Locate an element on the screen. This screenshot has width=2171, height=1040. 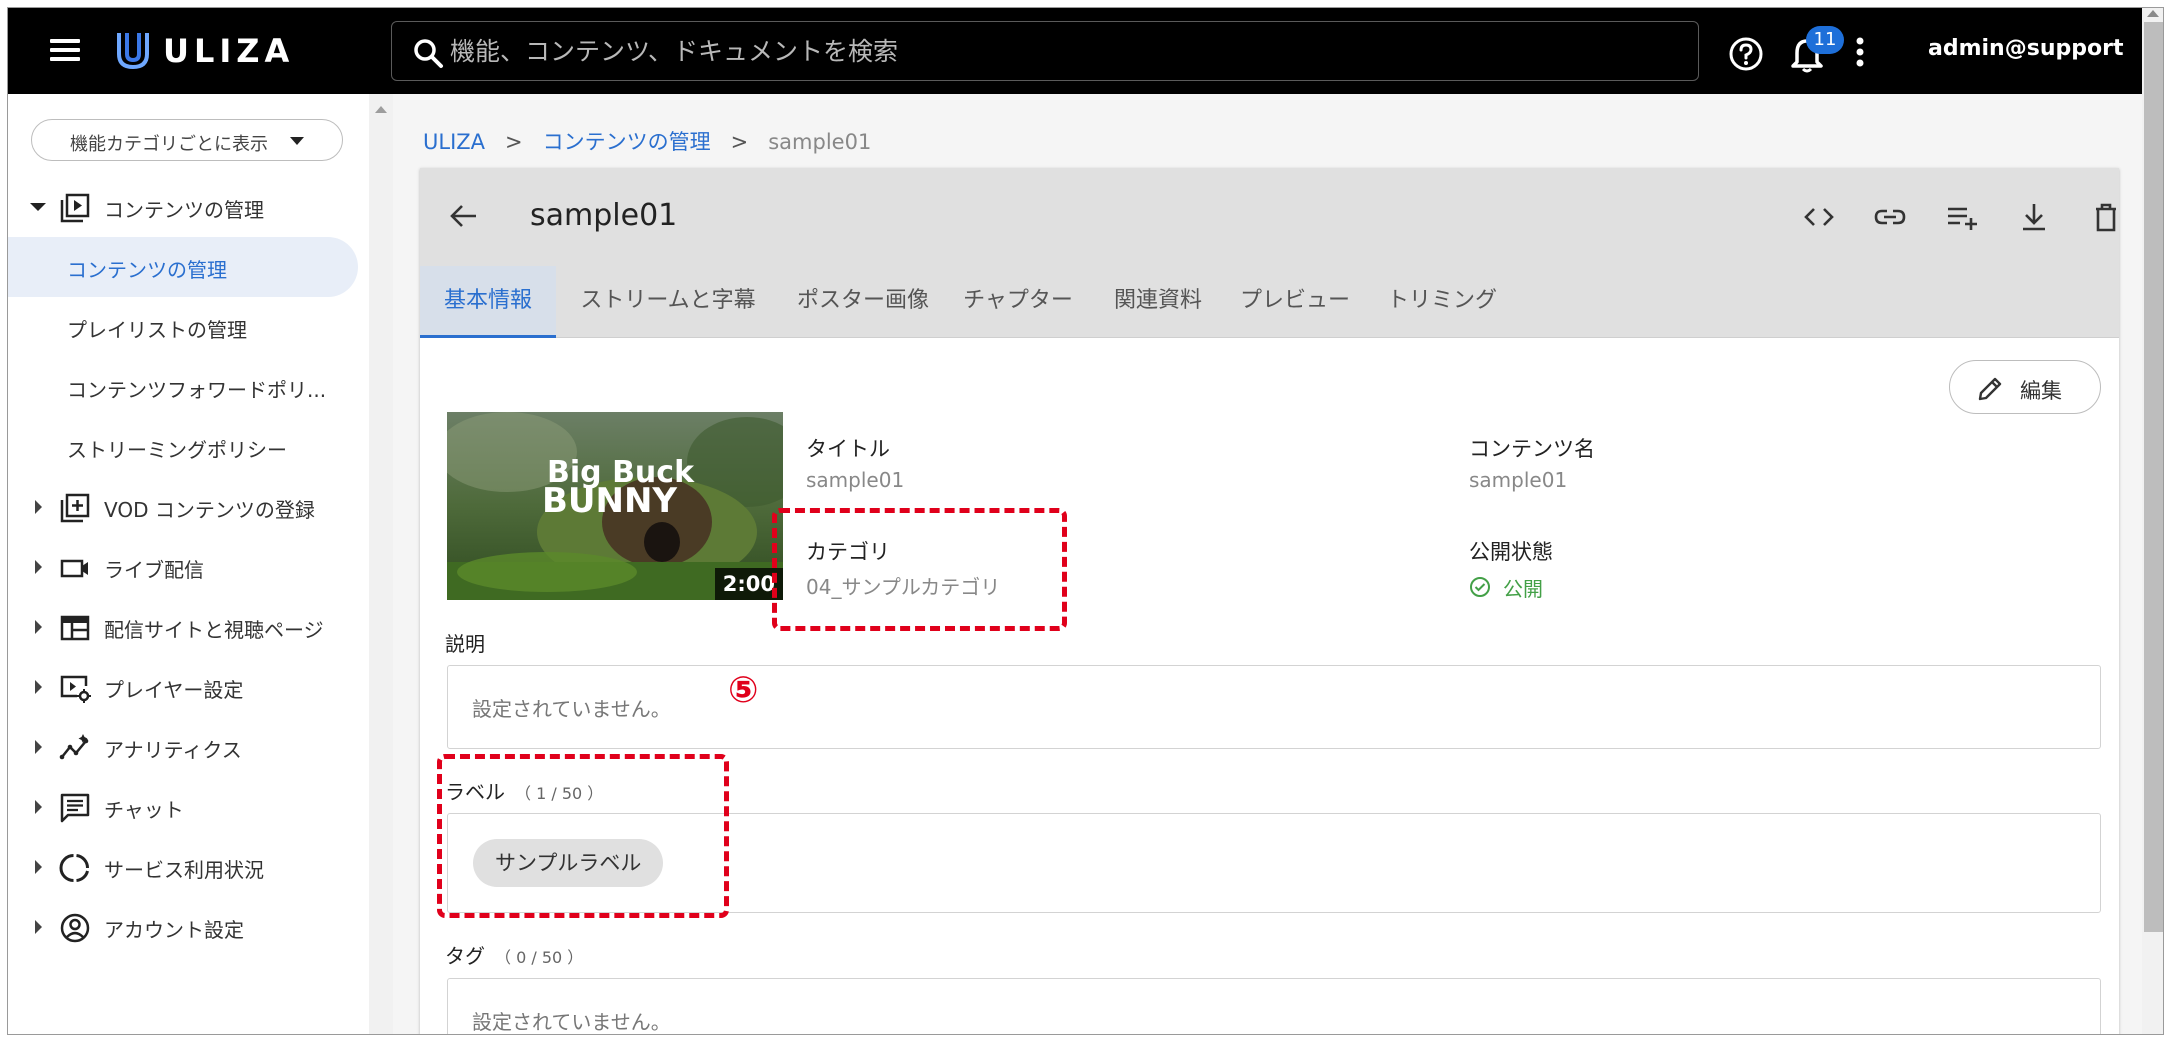
sidebar-item-label: アナリティクス is located at coordinates (173, 750).